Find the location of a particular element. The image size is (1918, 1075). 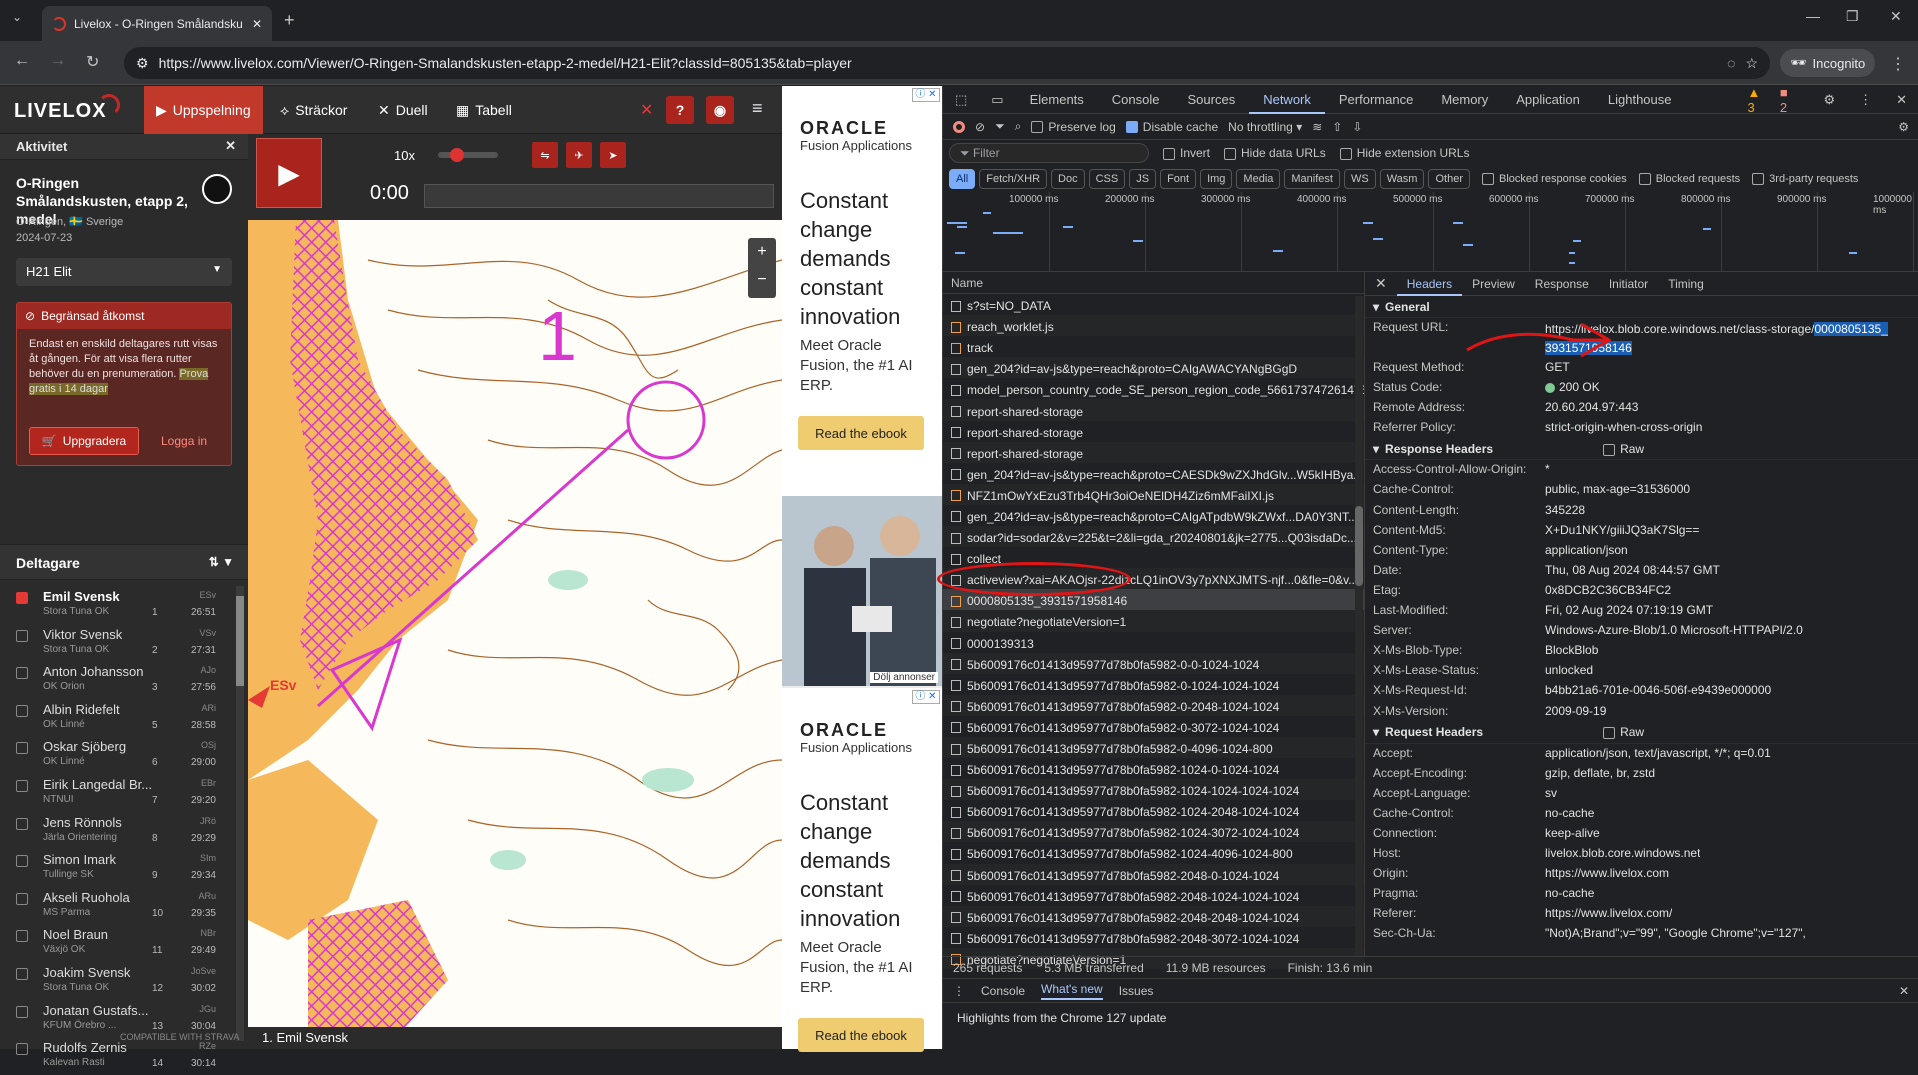

bookmark-star-icon: ☆ is located at coordinates (1751, 63).